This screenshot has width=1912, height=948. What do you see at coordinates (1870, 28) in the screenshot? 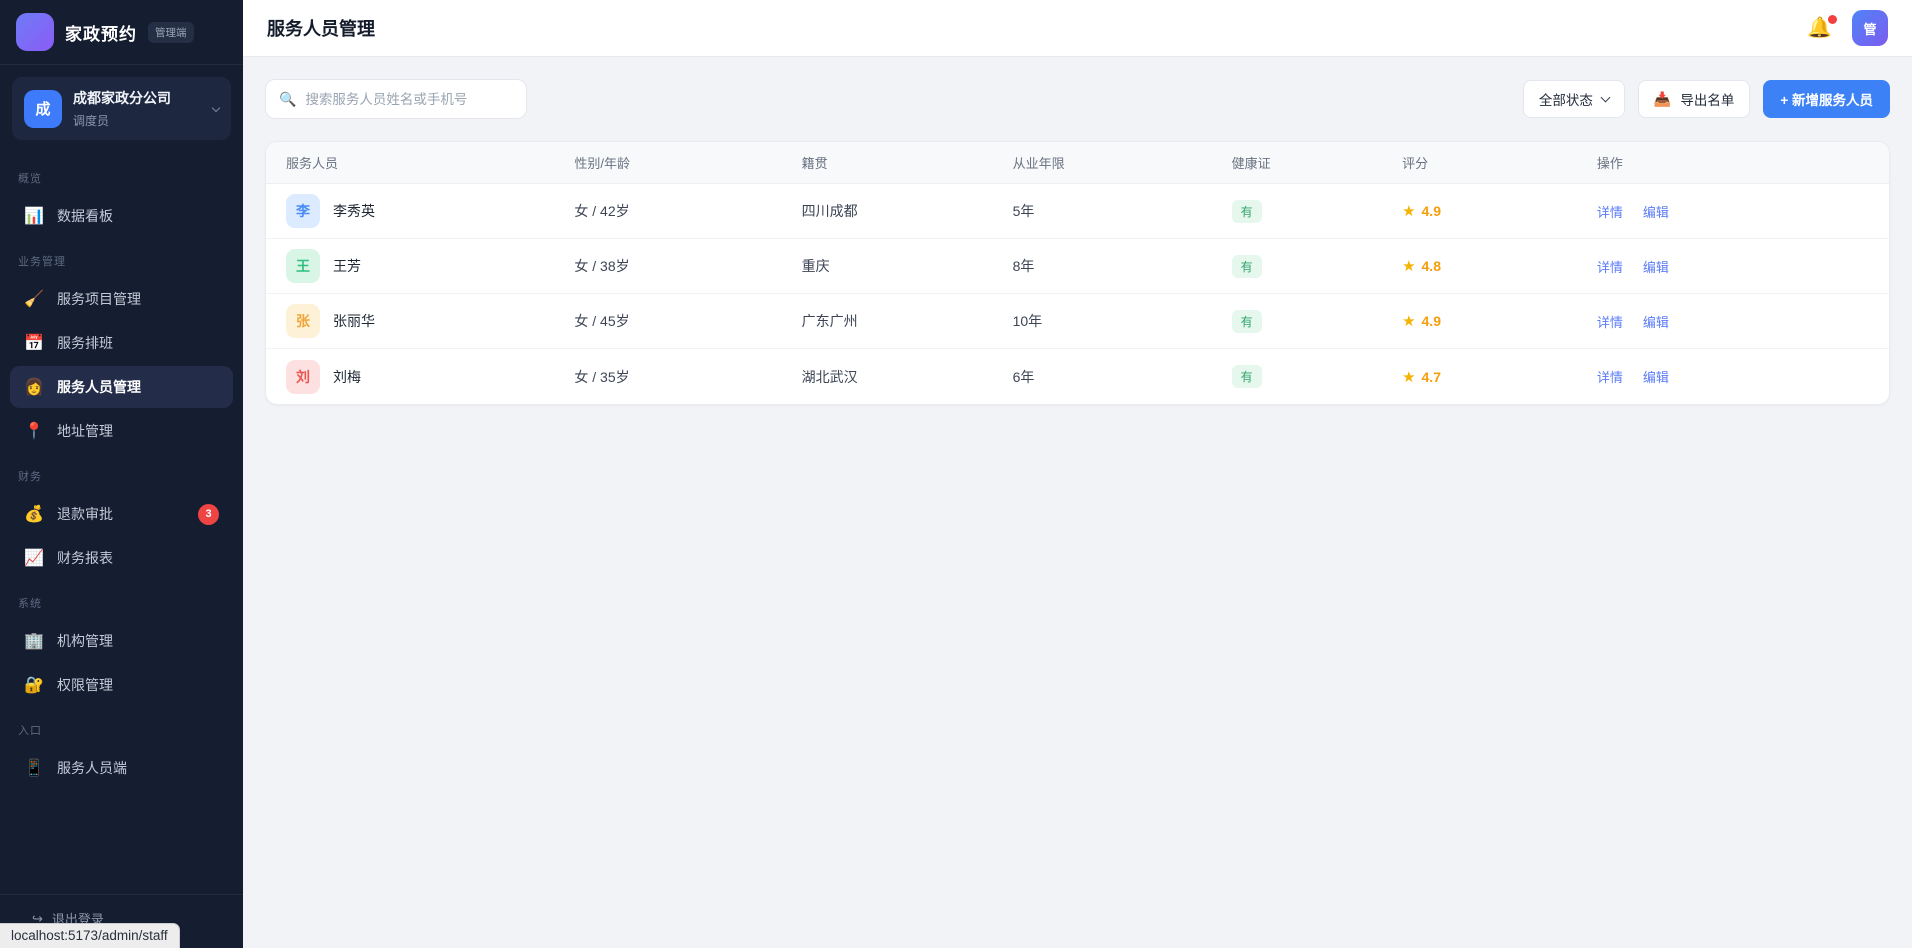
I see `avatar-button: 管` at bounding box center [1870, 28].